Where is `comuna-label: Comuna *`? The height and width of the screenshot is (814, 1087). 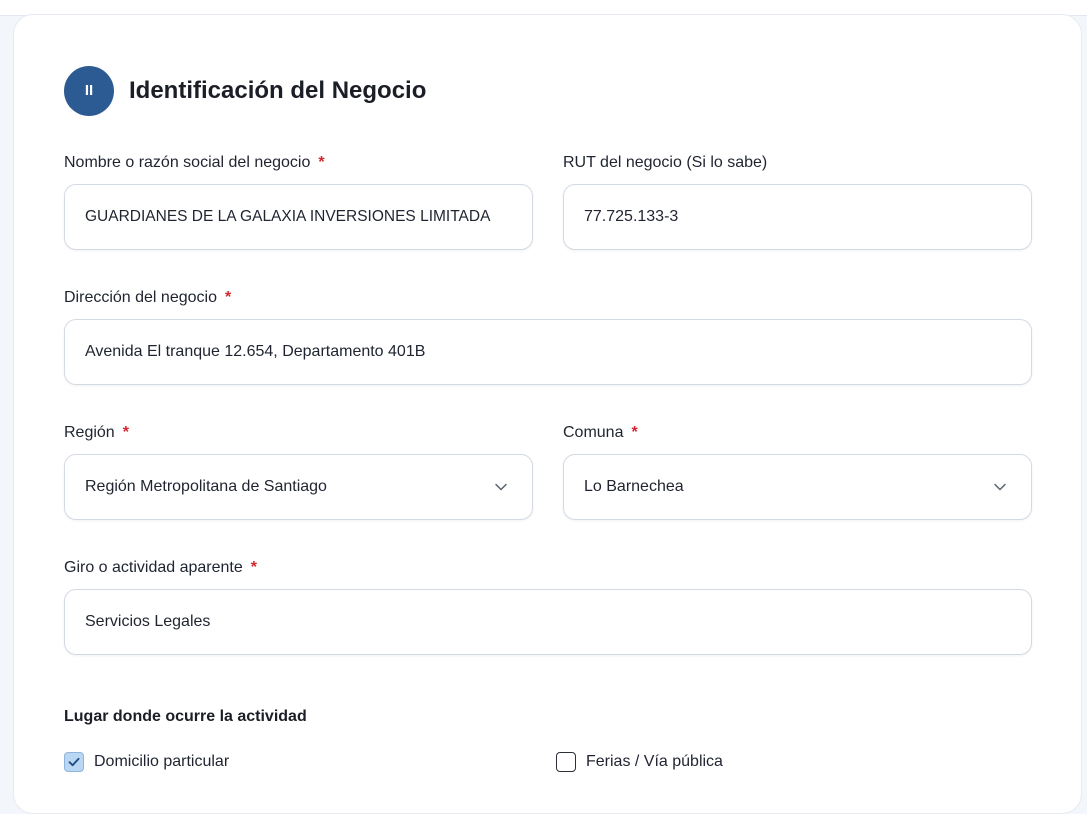
comuna-label: Comuna * is located at coordinates (600, 432).